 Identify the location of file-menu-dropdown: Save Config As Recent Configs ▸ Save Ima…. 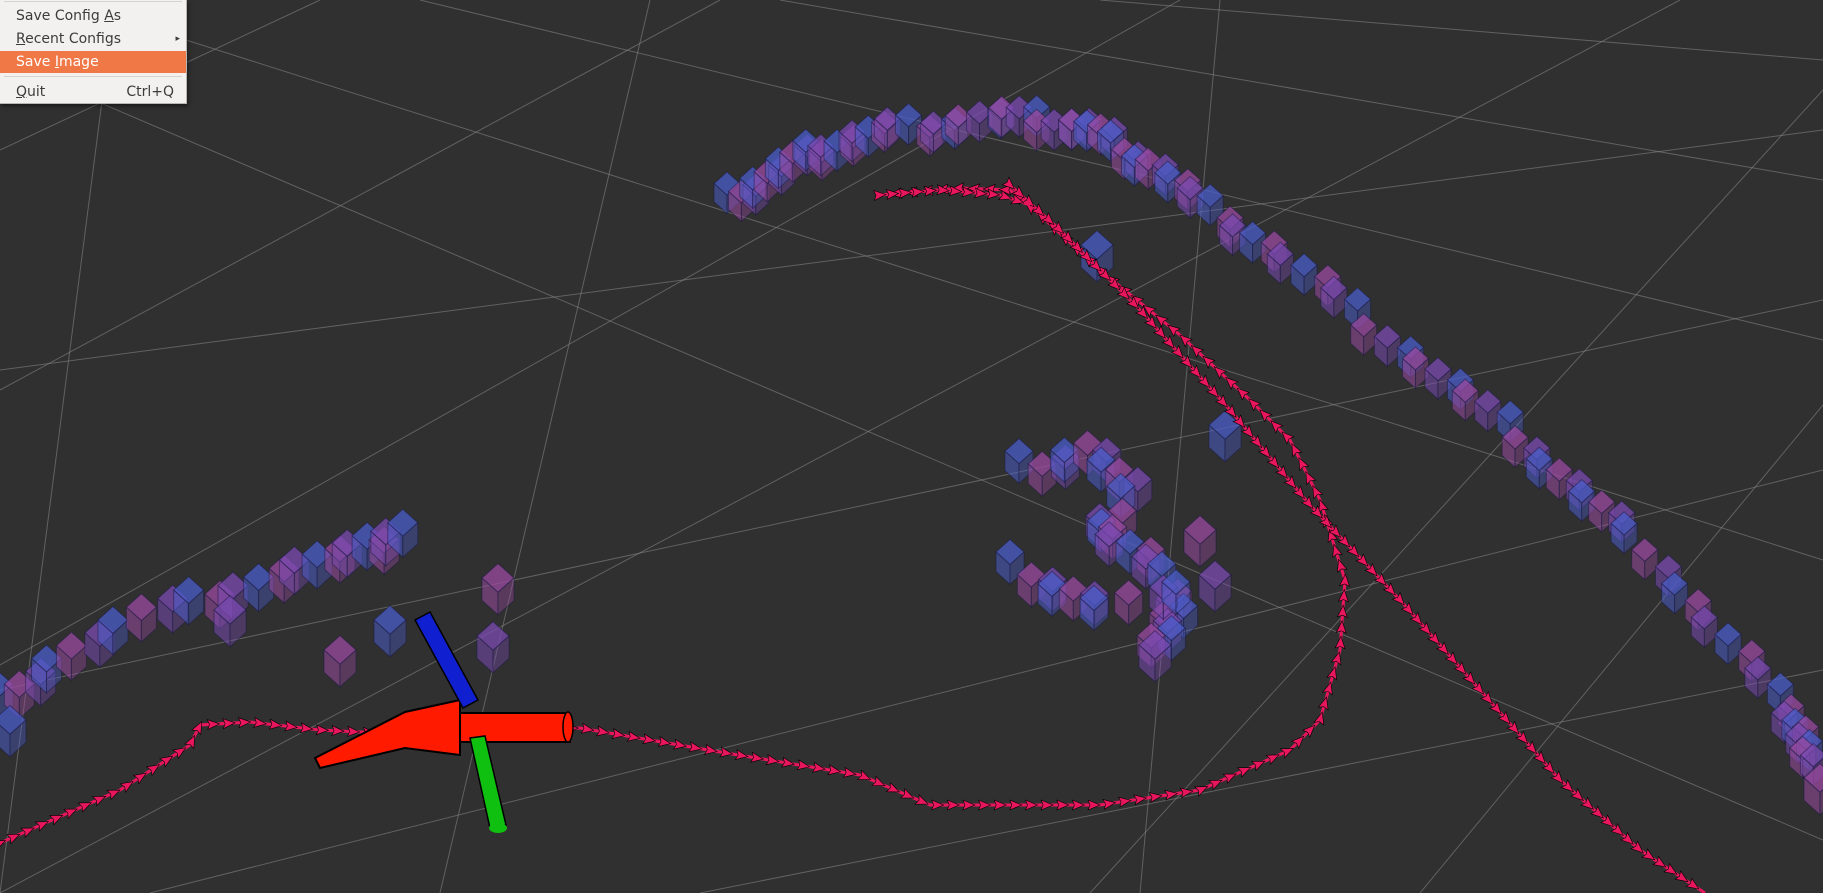
(93, 52).